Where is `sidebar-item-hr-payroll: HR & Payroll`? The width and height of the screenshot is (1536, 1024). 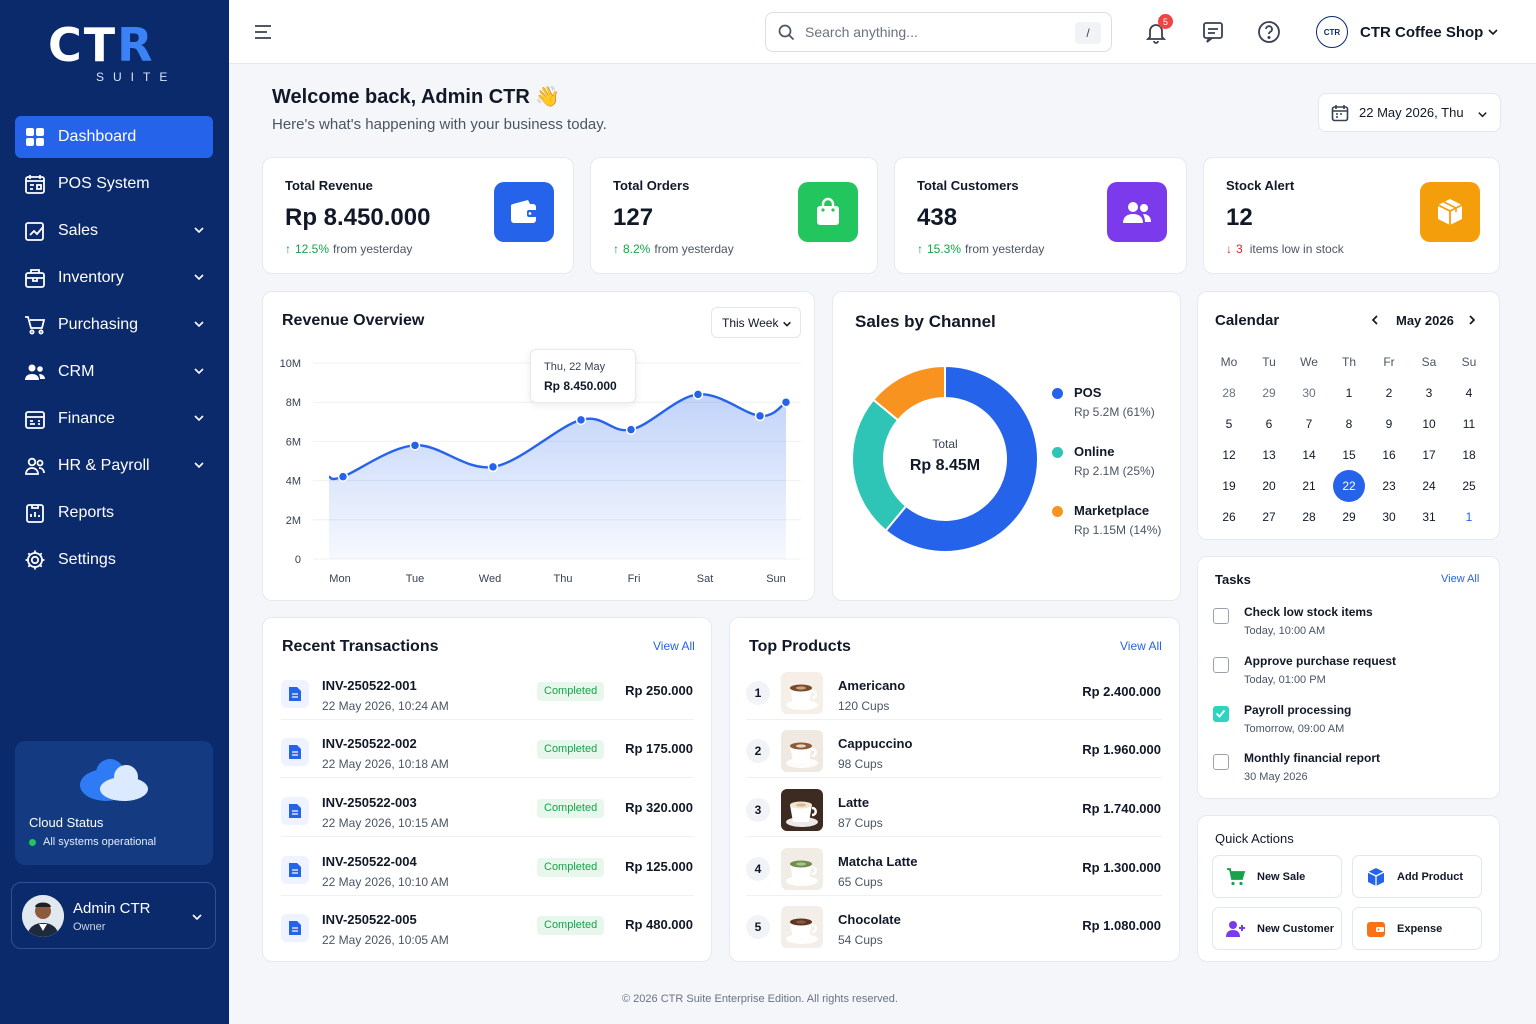
sidebar-item-hr-payroll: HR & Payroll is located at coordinates (114, 466).